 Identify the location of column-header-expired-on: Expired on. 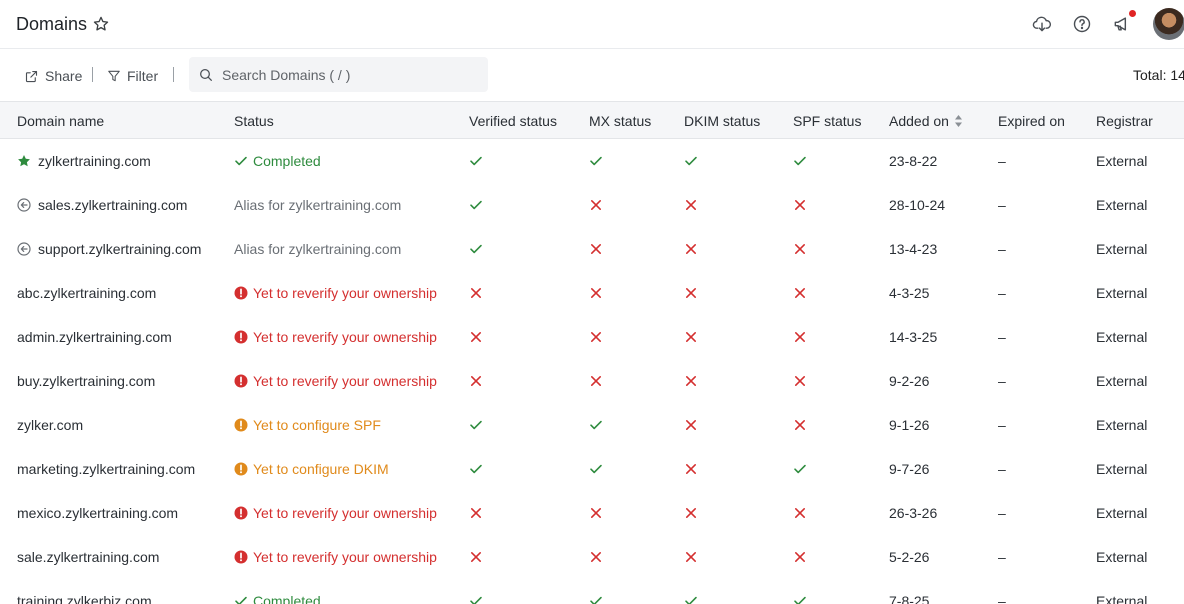
(1031, 121).